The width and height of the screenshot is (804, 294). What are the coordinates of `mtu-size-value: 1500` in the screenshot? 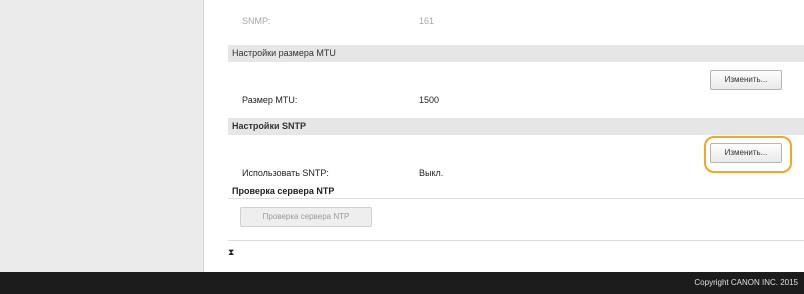 It's located at (429, 100).